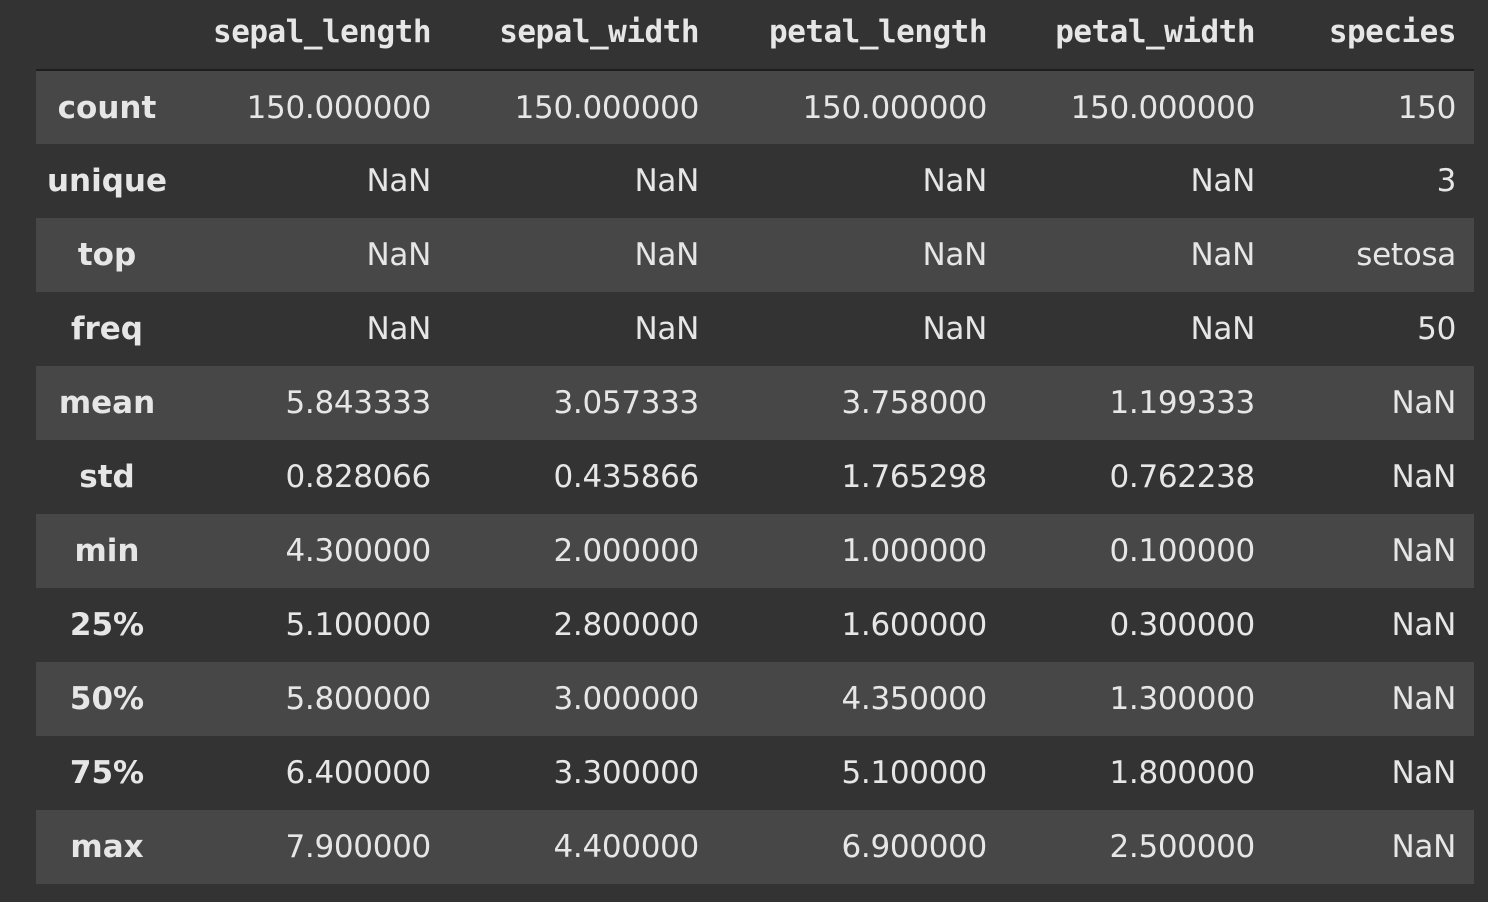 This screenshot has width=1488, height=902. What do you see at coordinates (626, 625) in the screenshot?
I see `table-cell: 2.800000` at bounding box center [626, 625].